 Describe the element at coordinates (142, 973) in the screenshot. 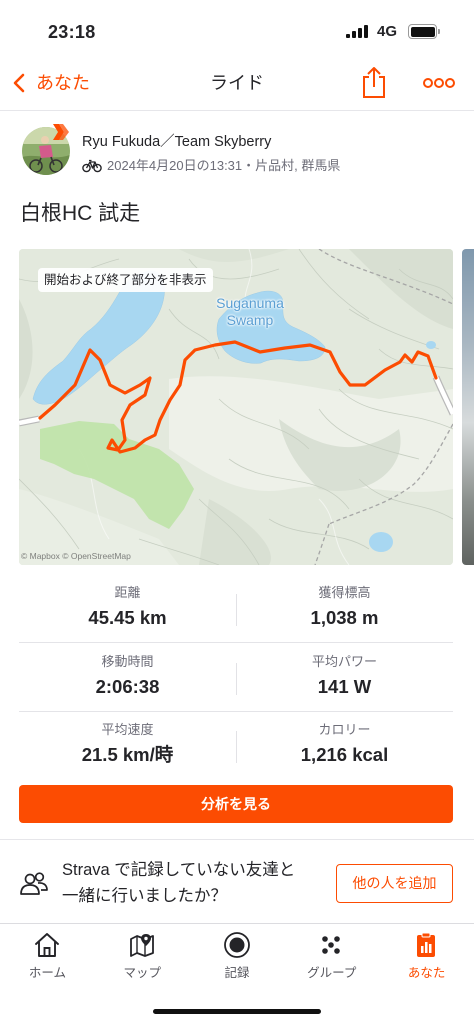

I see `tab-label: マップ` at that location.